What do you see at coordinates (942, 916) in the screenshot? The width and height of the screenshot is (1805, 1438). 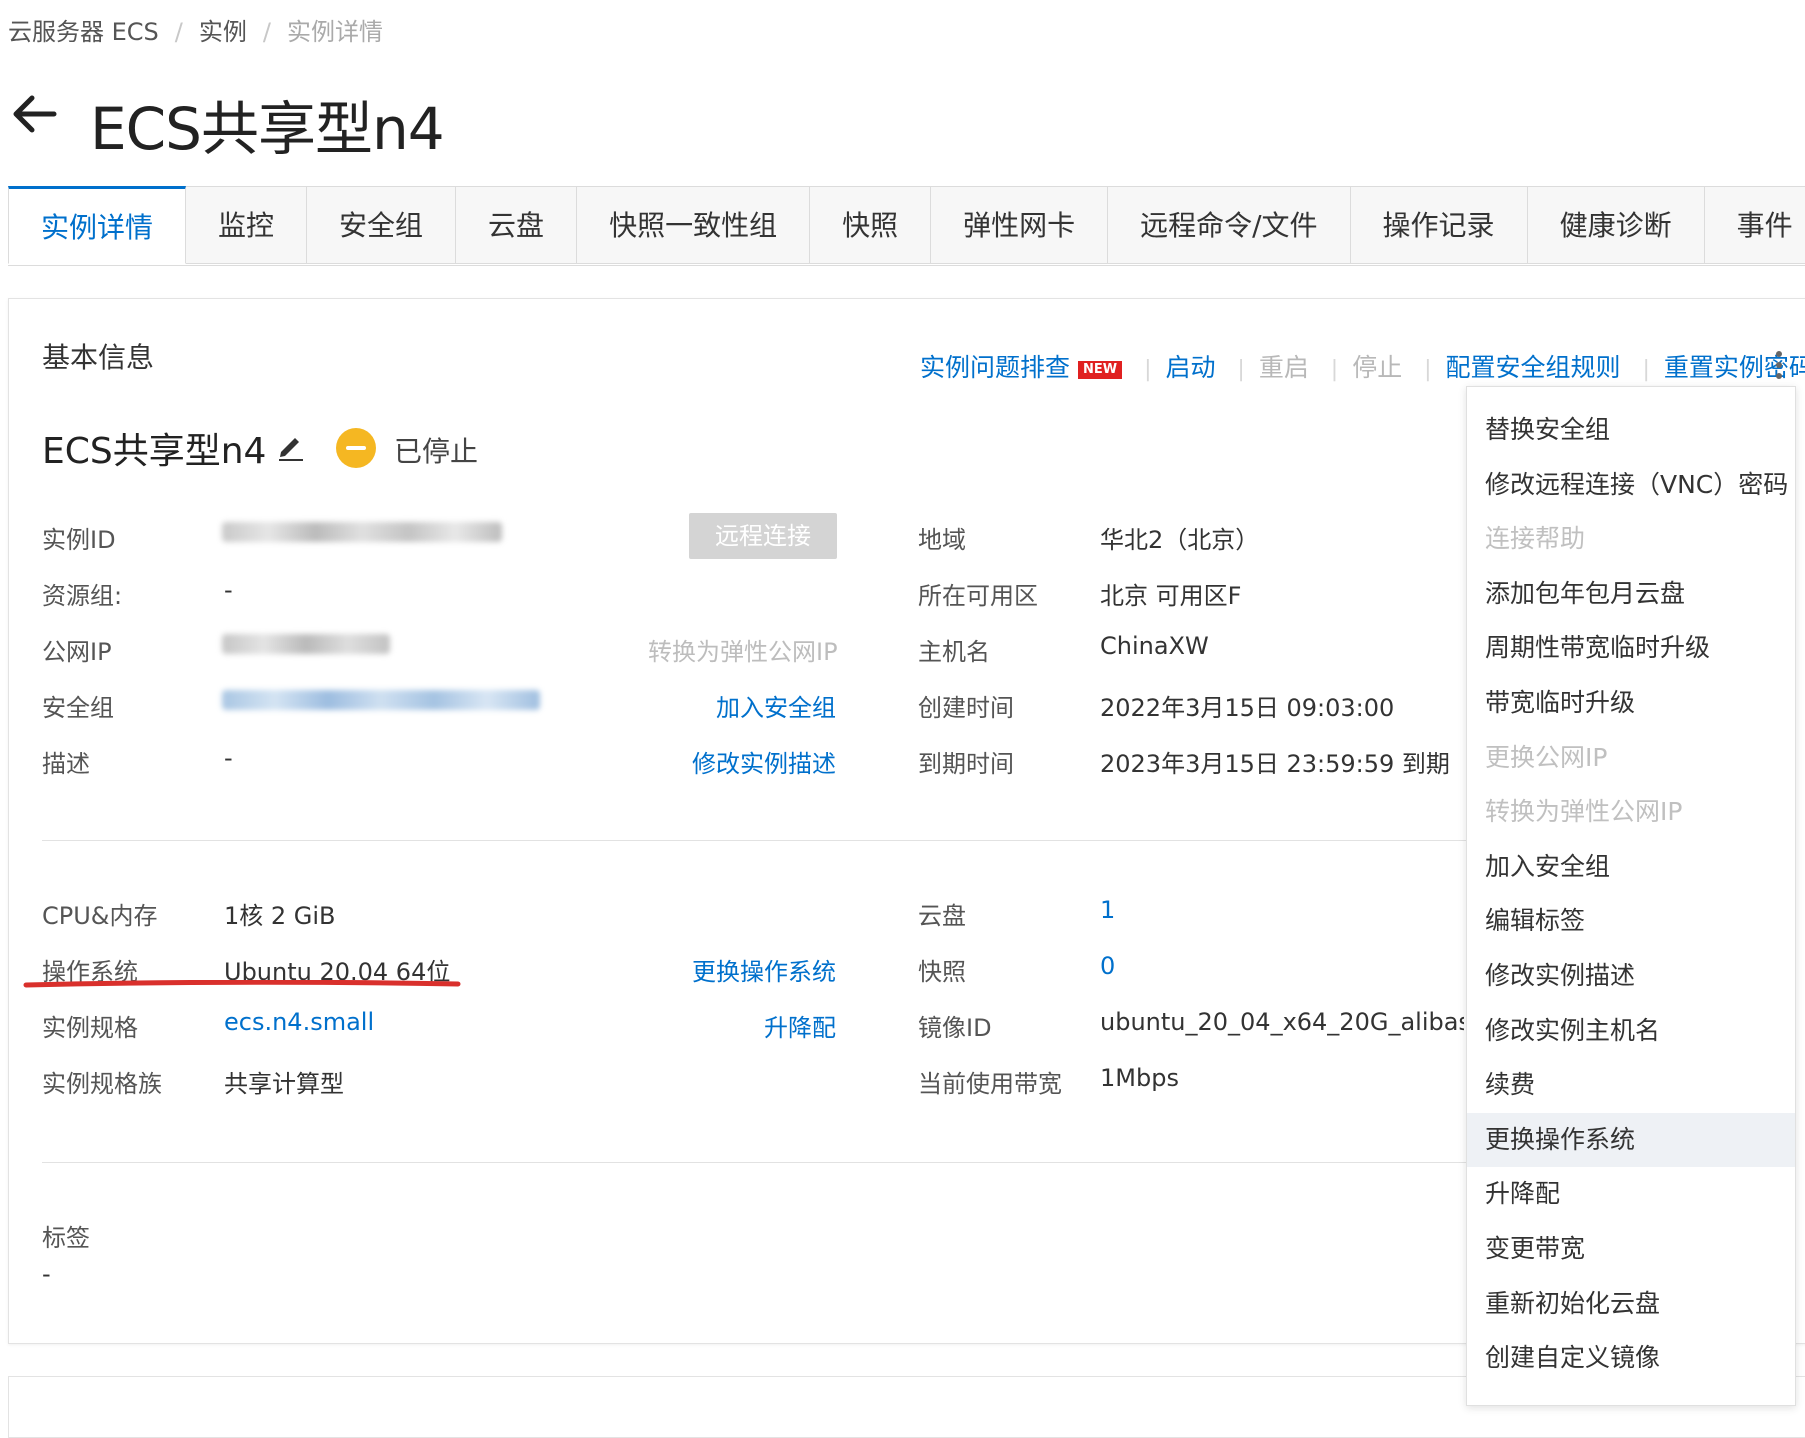 I see `cloud-disk-label: 云盘` at bounding box center [942, 916].